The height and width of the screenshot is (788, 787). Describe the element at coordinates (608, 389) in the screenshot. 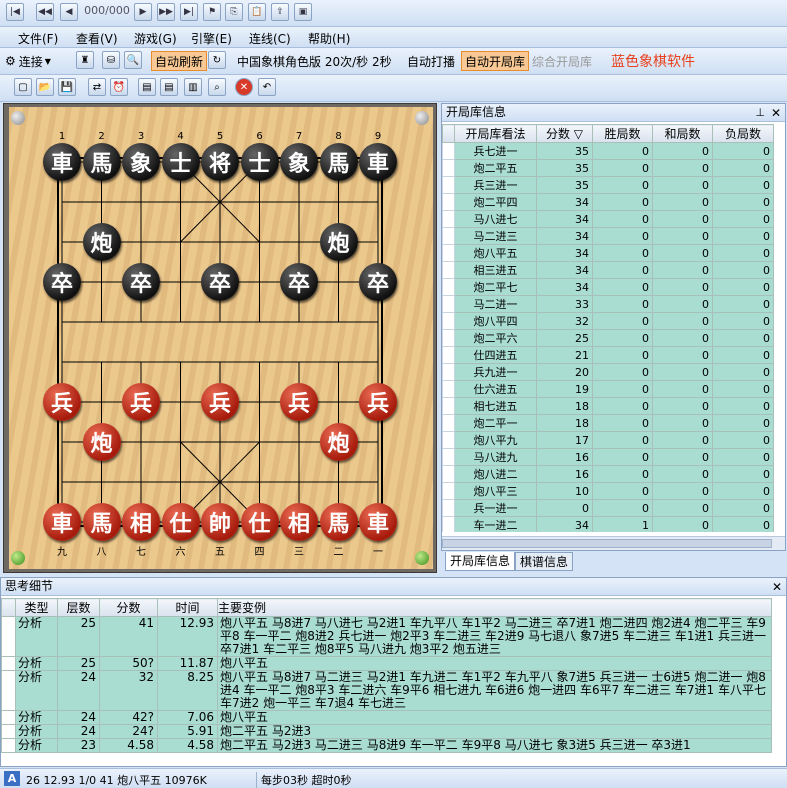

I see `book-row: 仕六进五 19 0 0 0` at that location.